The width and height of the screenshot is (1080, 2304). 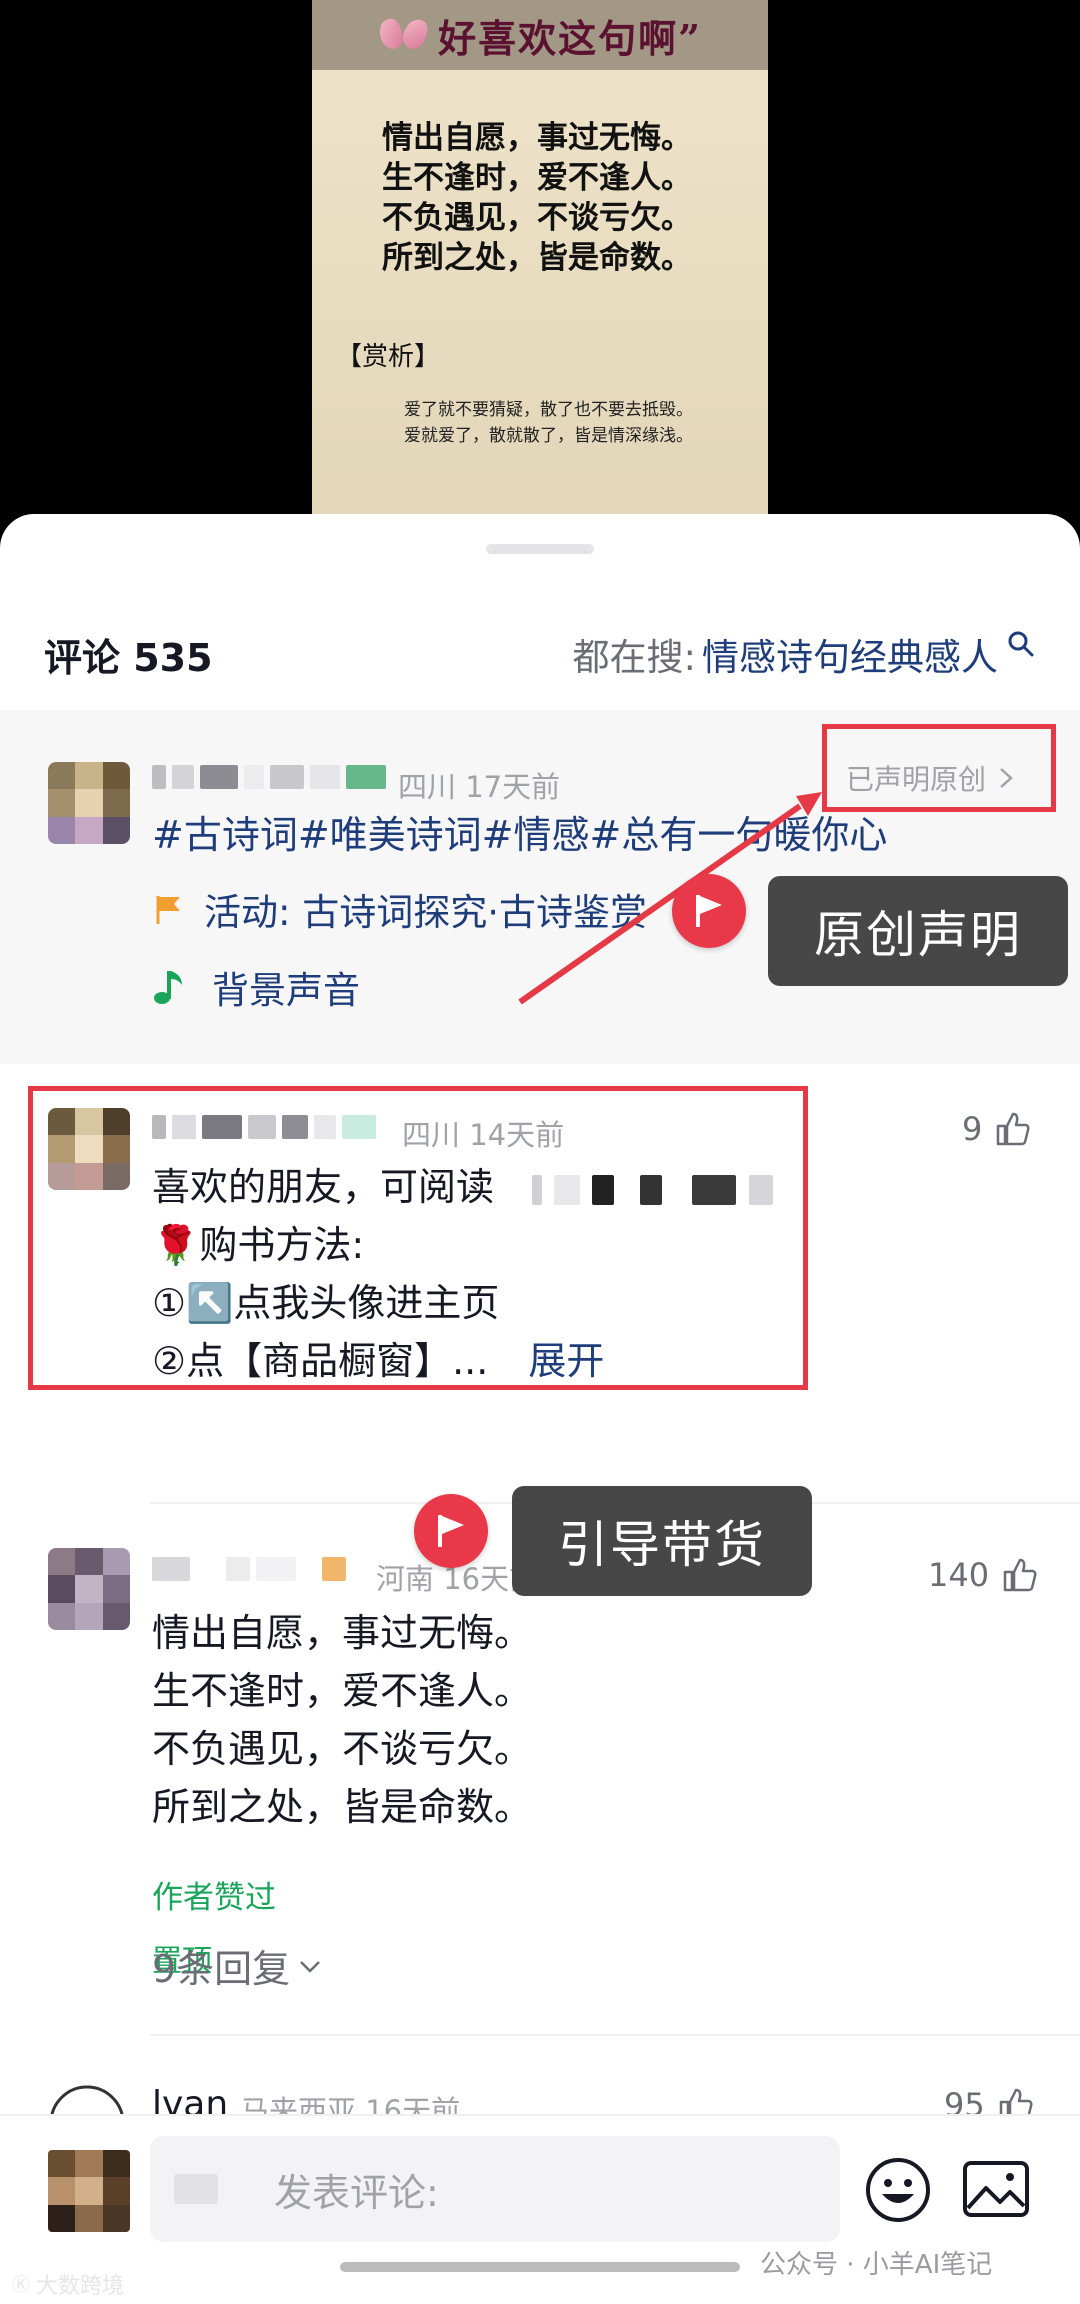 What do you see at coordinates (540, 2267) in the screenshot?
I see `home-indicator` at bounding box center [540, 2267].